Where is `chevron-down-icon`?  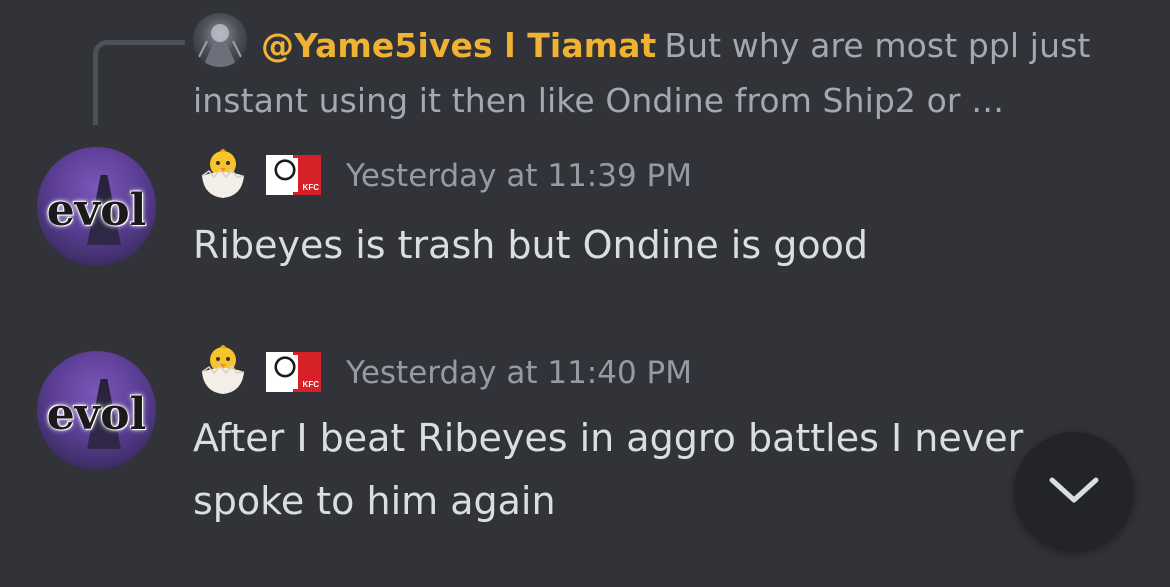
chevron-down-icon is located at coordinates (1074, 490).